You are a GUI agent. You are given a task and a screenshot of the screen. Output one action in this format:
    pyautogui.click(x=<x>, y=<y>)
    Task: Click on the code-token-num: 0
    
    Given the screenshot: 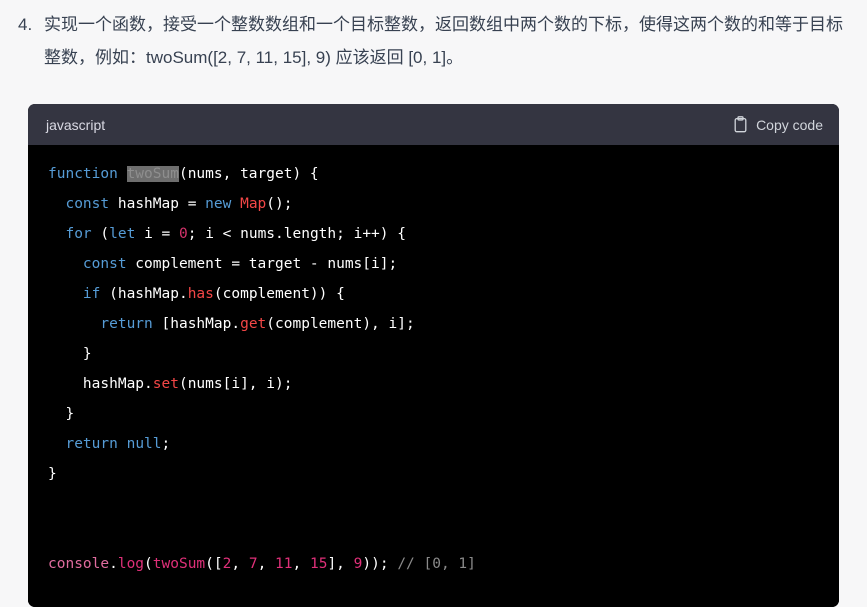 What is the action you would take?
    pyautogui.click(x=183, y=234)
    